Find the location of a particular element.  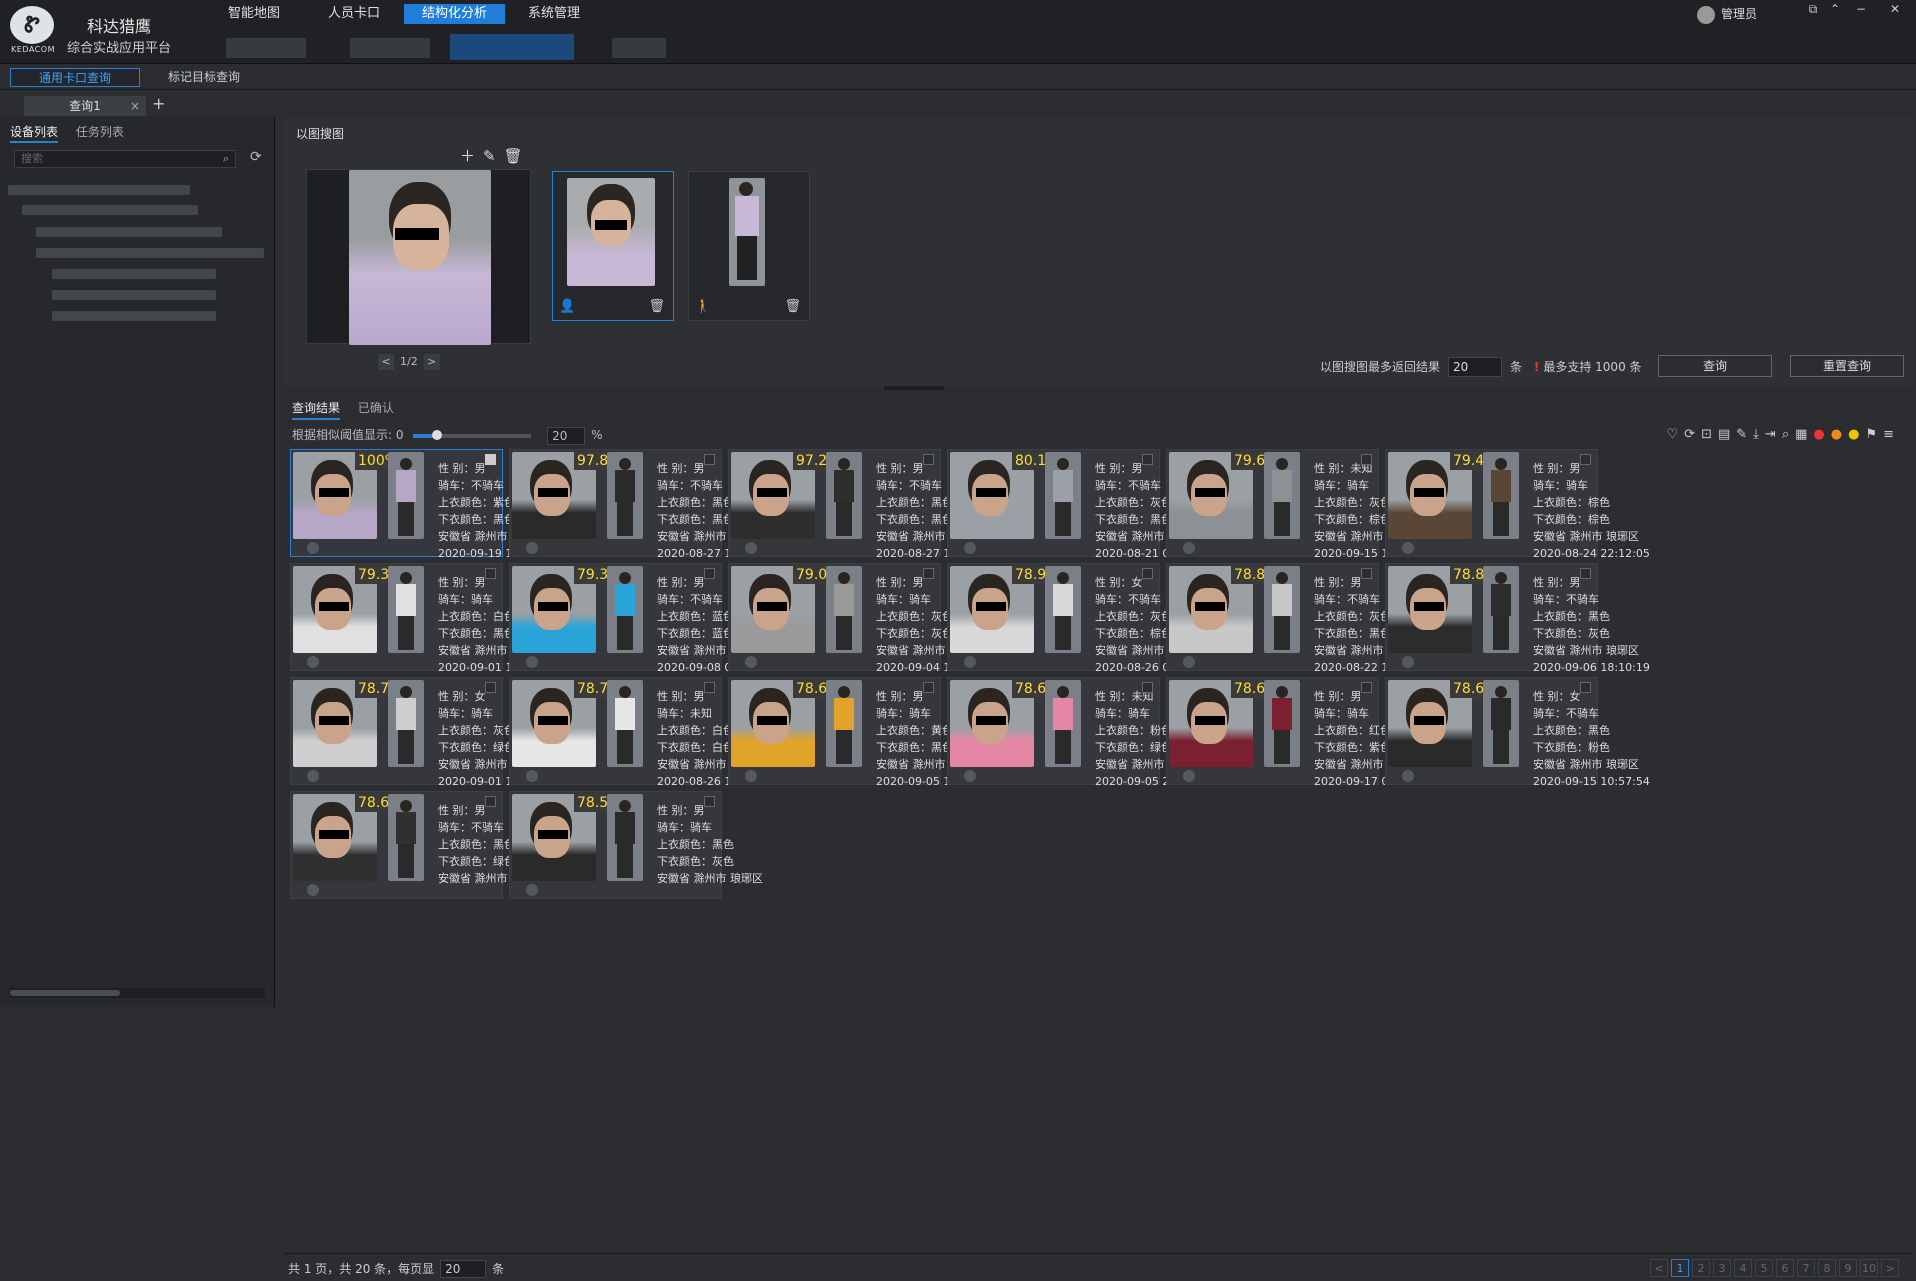

nav-smart-map: 智能地图 is located at coordinates (254, 14).